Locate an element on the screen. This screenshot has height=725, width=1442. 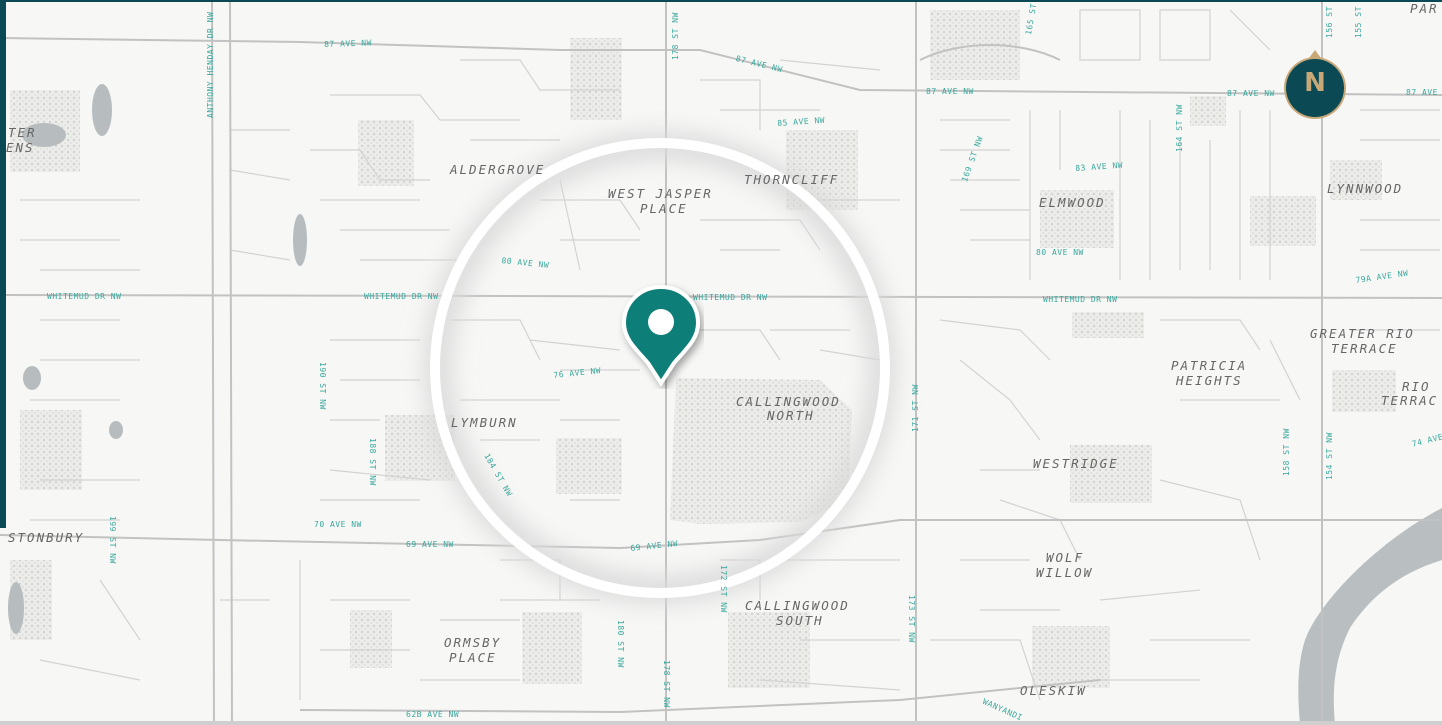
neighbourhood-label: NORTH is located at coordinates (791, 415).